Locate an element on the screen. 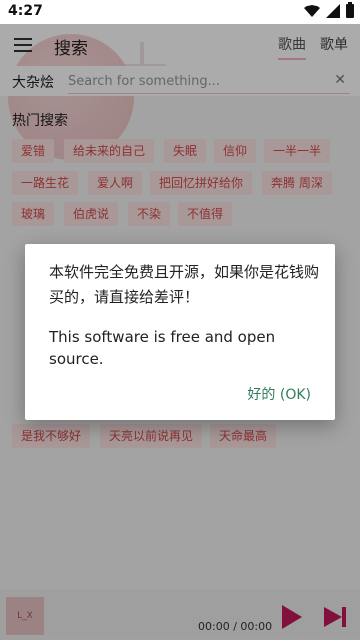 Image resolution: width=360 pixels, height=640 pixels. status-bar: 4:27 is located at coordinates (180, 12).